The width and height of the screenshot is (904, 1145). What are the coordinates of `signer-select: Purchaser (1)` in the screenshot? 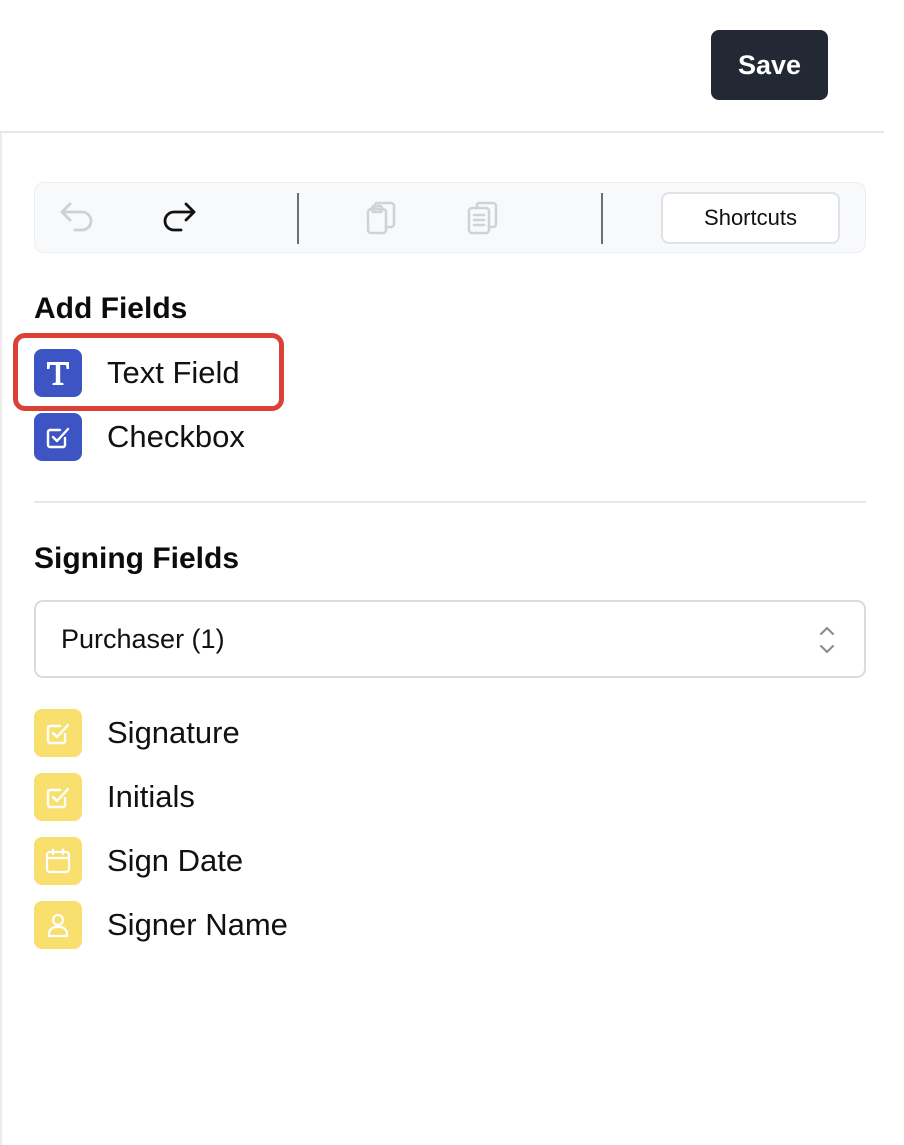 It's located at (450, 639).